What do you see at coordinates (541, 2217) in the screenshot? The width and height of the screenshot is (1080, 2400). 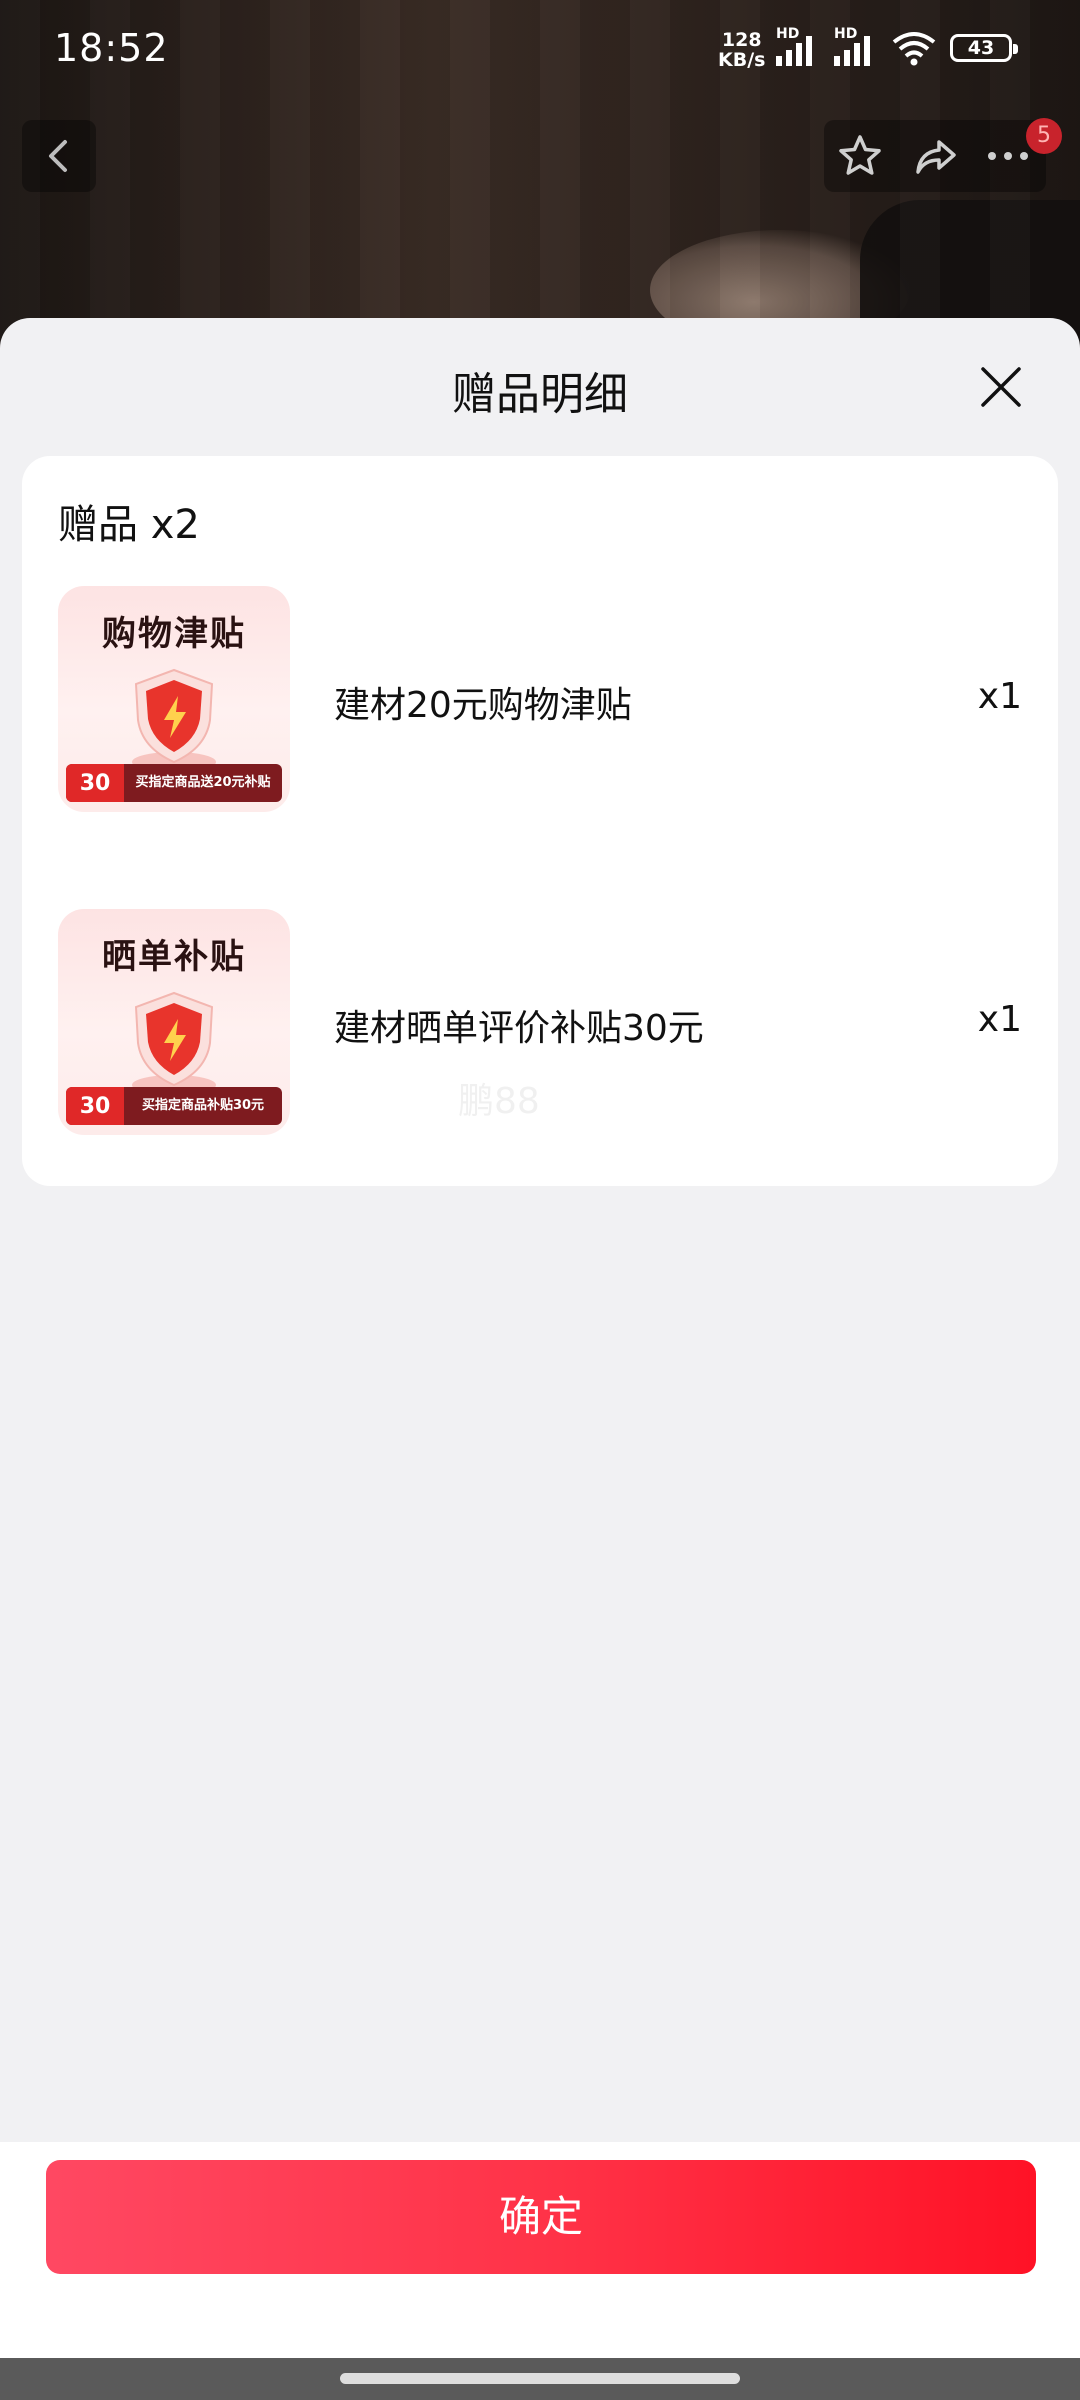 I see `confirm-button: 确定` at bounding box center [541, 2217].